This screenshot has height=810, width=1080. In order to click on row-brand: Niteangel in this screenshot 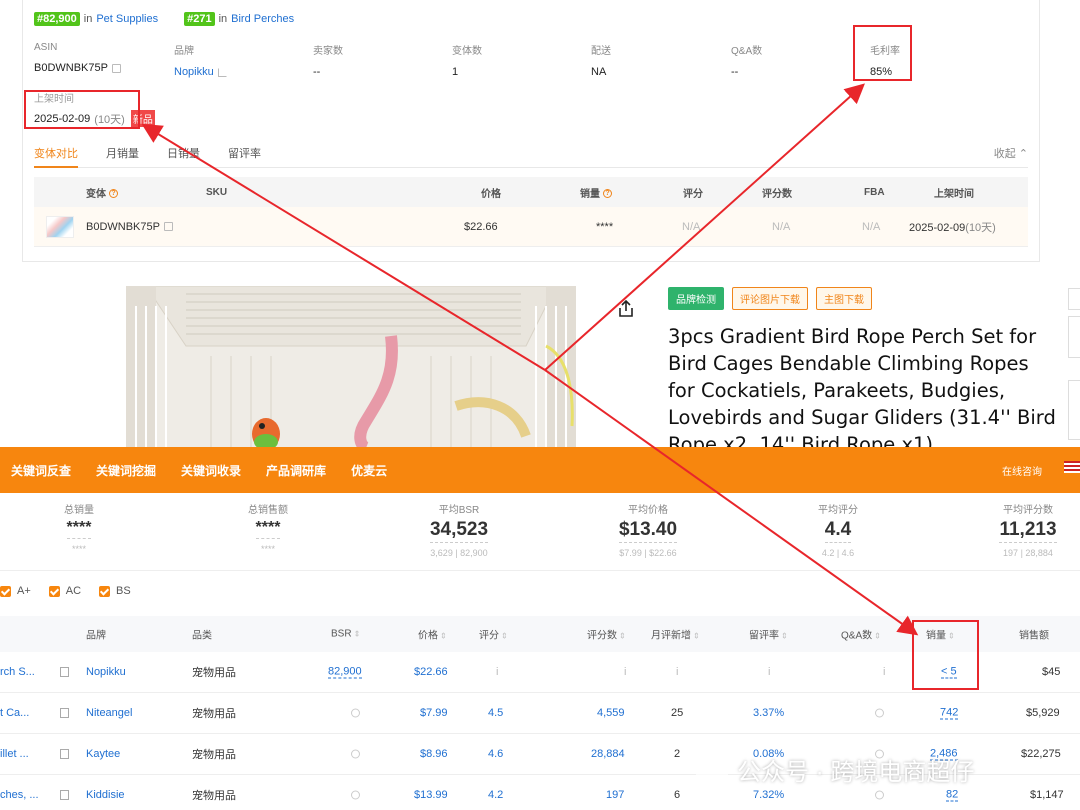, I will do `click(109, 713)`.